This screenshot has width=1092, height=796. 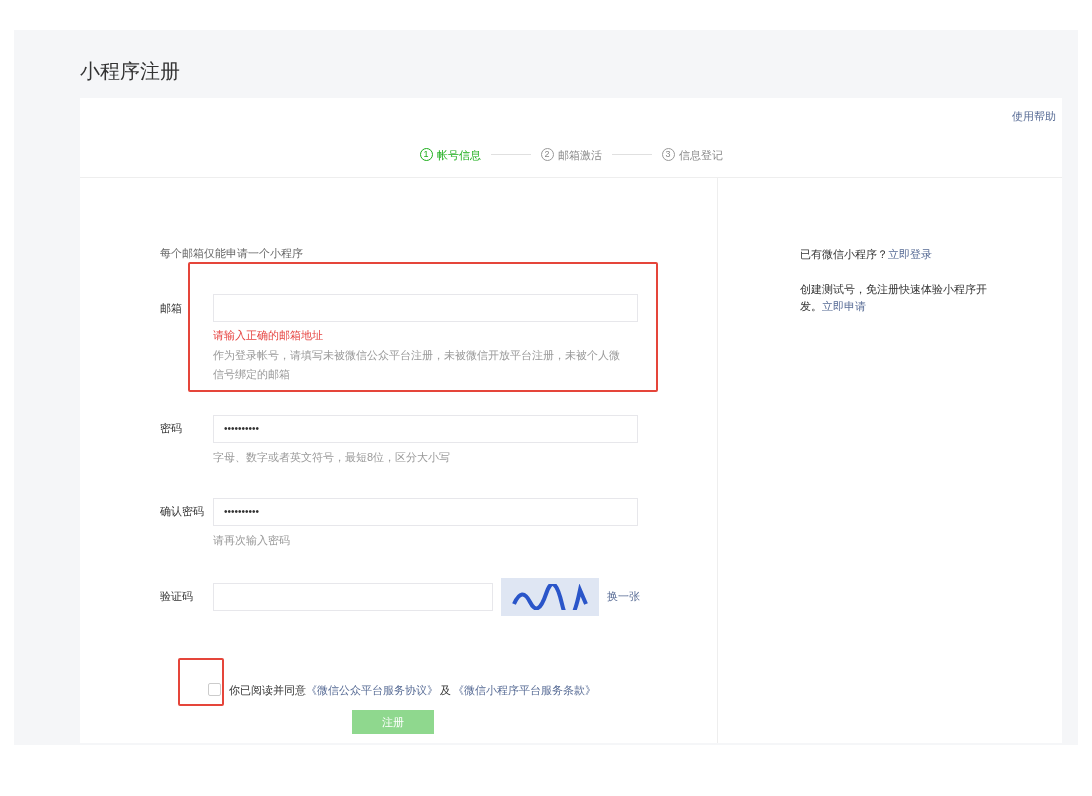 What do you see at coordinates (445, 690) in the screenshot?
I see `conjunction-text: 及` at bounding box center [445, 690].